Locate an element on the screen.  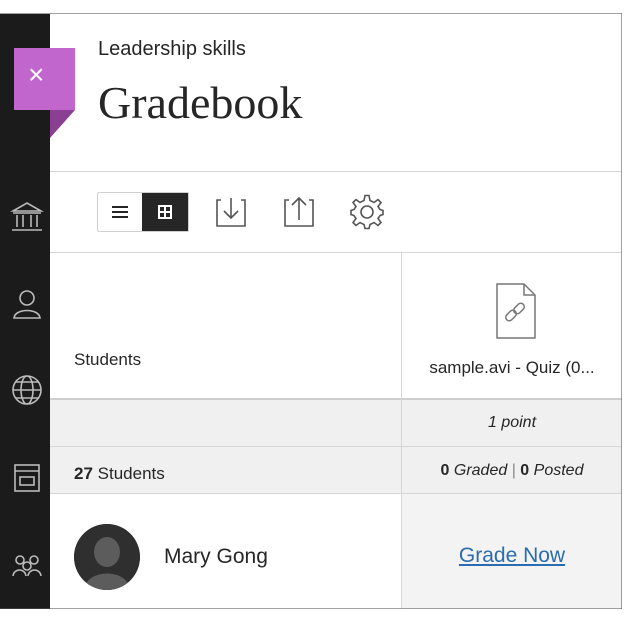
grade-now-link: Grade Now is located at coordinates (512, 556).